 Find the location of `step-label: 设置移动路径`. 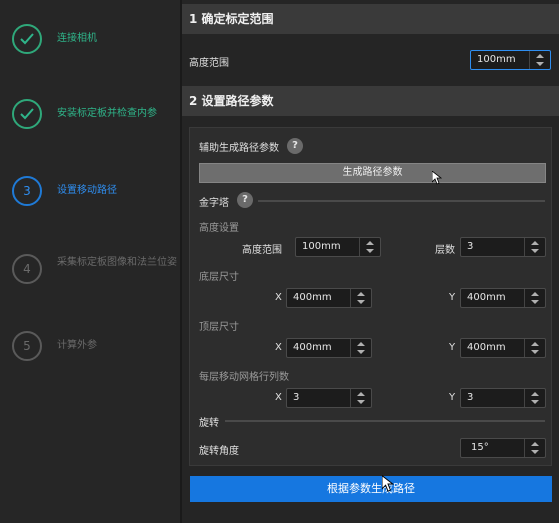

step-label: 设置移动路径 is located at coordinates (87, 190).